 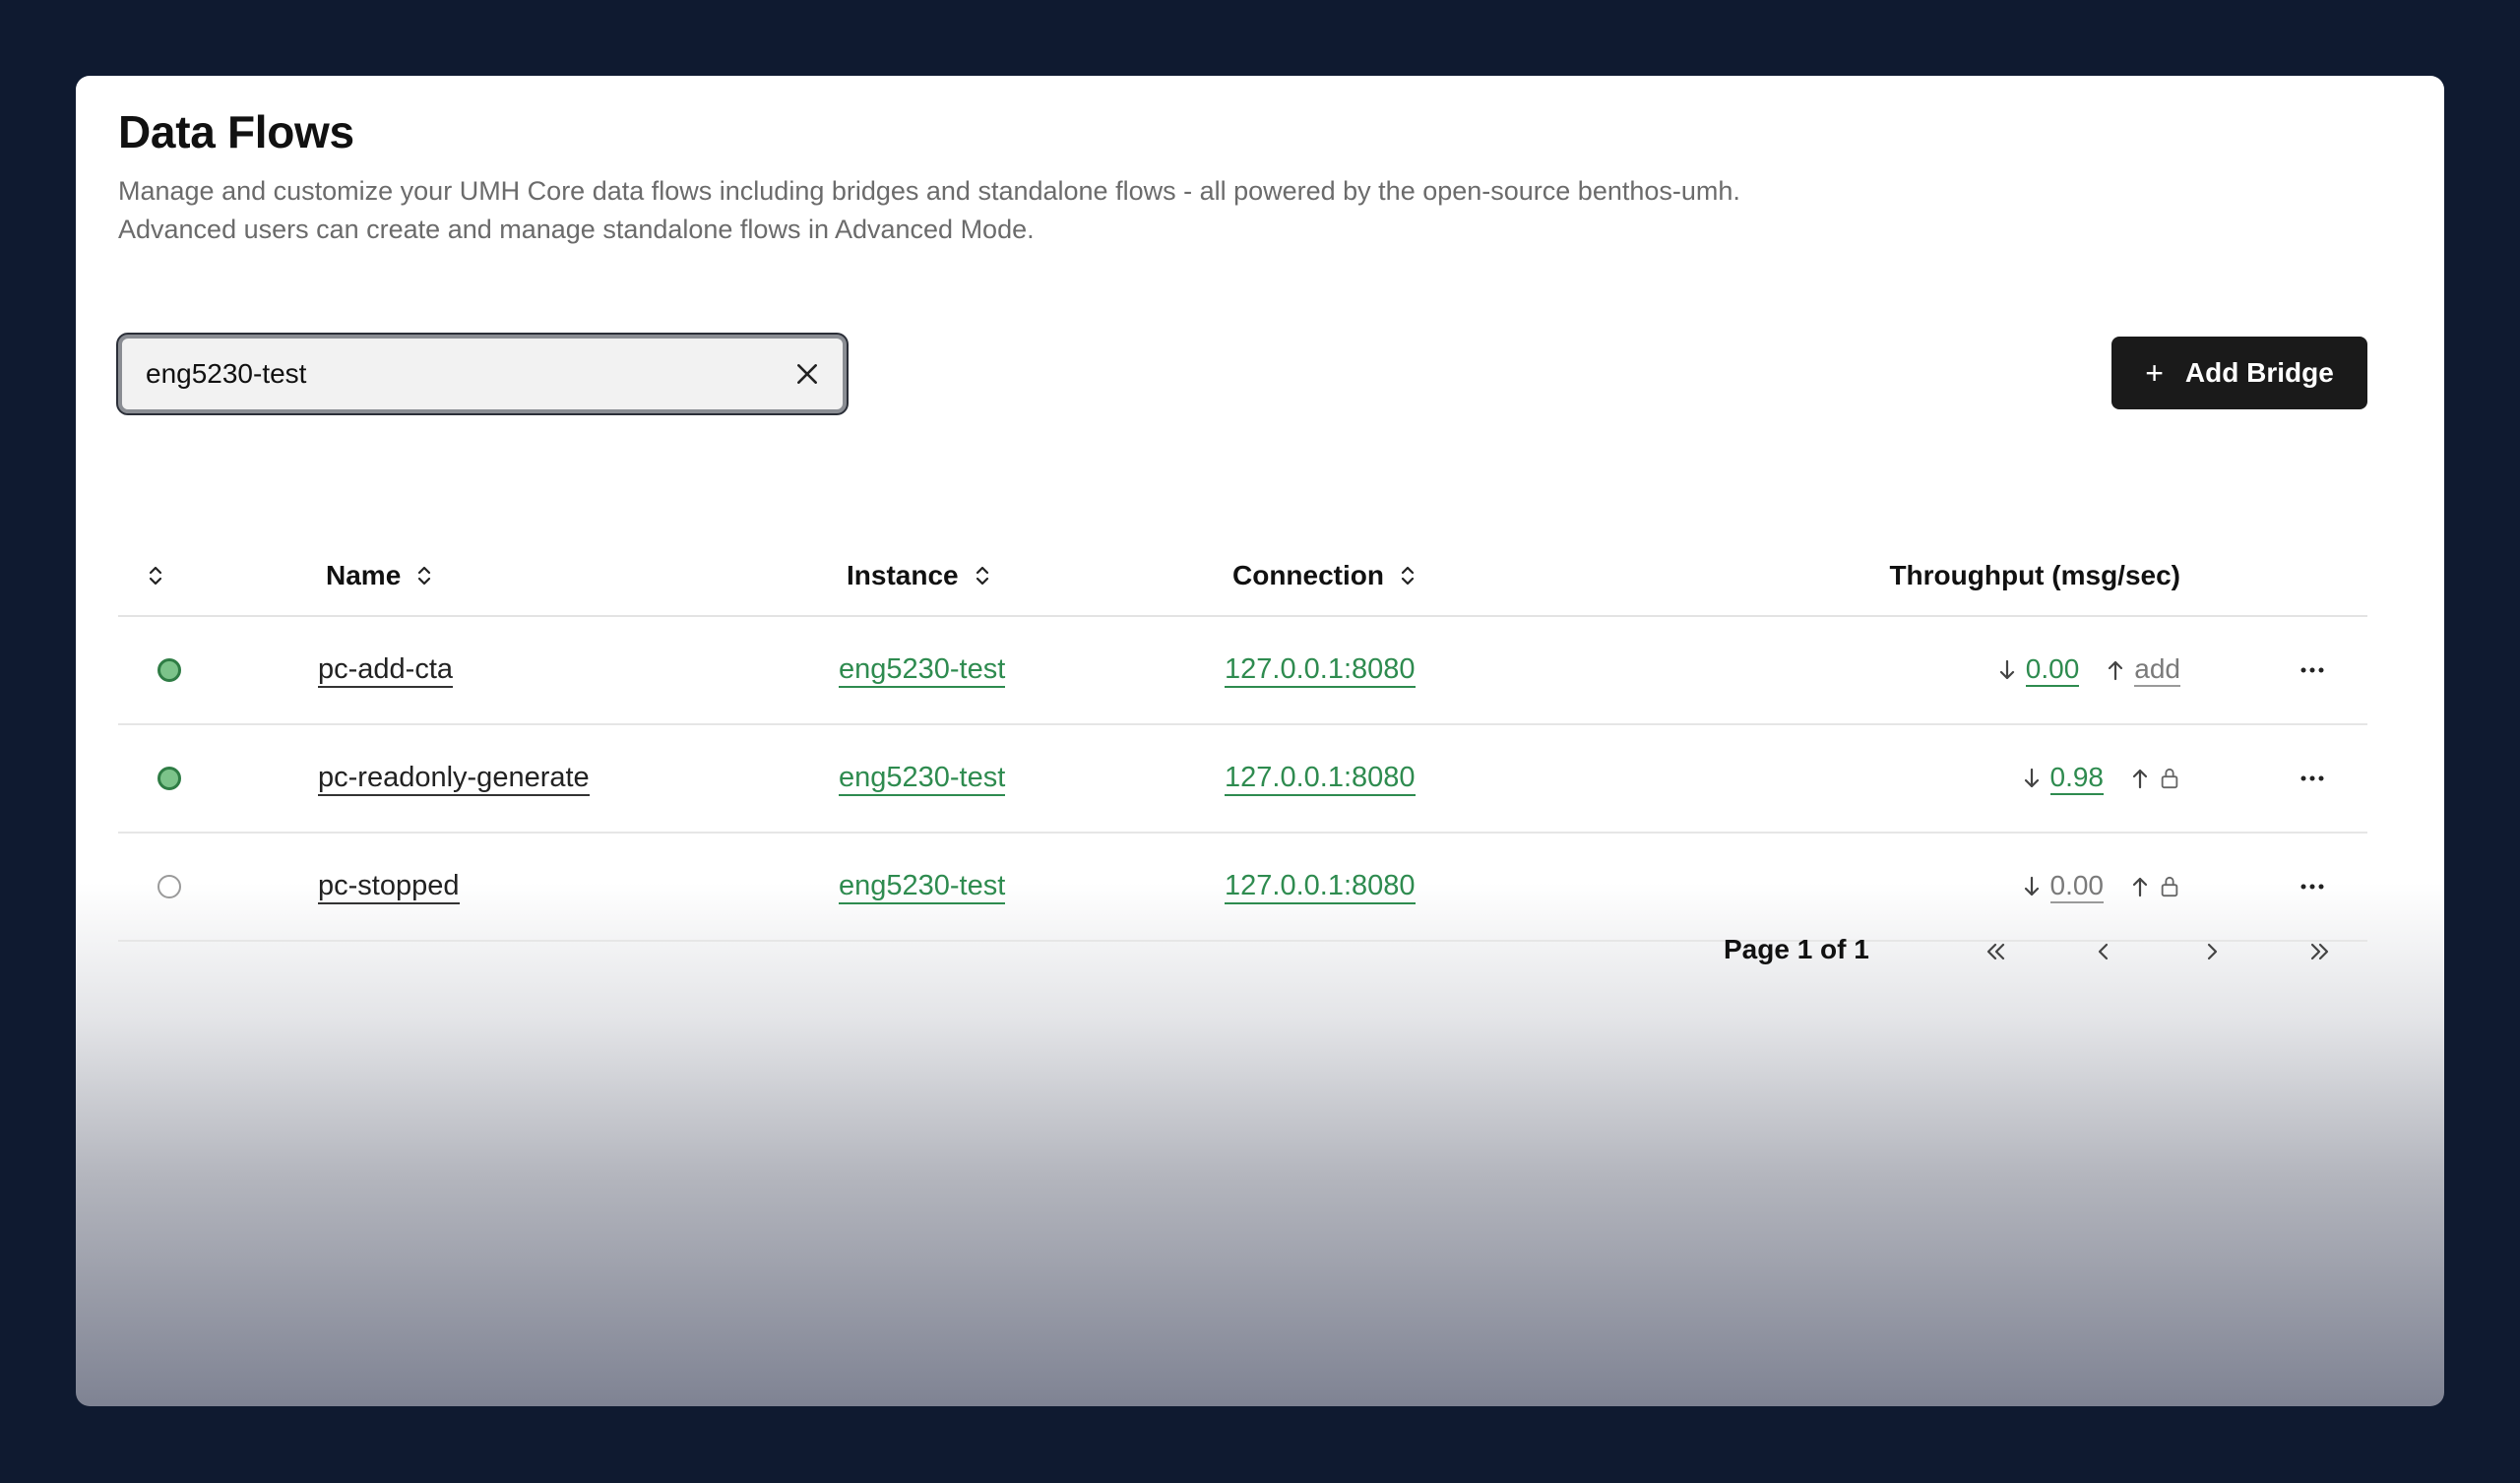 I want to click on column-header-status, so click(x=155, y=575).